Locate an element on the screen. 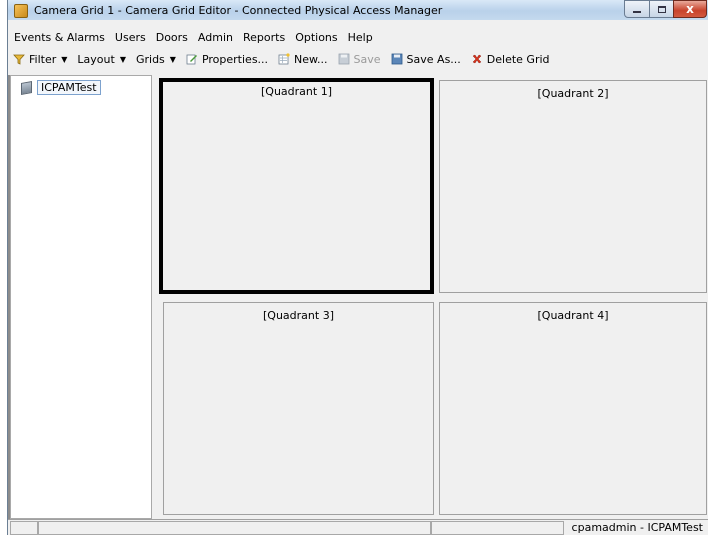 This screenshot has width=708, height=535. menu-admin: Admin is located at coordinates (215, 37).